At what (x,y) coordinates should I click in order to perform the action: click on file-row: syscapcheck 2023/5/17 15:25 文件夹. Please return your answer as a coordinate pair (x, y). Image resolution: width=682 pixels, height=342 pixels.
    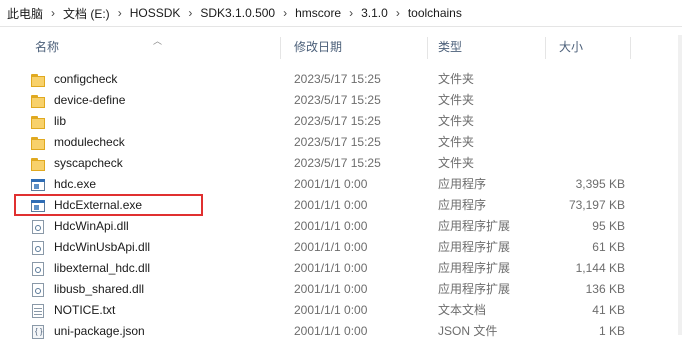
    Looking at the image, I should click on (354, 163).